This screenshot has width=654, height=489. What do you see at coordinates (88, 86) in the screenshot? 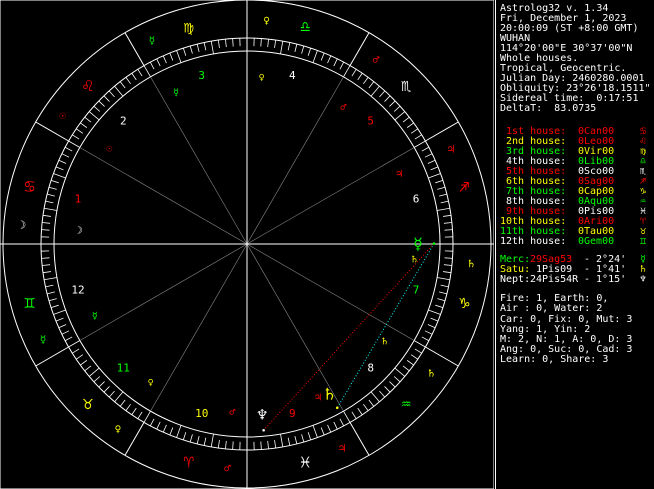
I see `zodiac-sign-icon: ♌` at bounding box center [88, 86].